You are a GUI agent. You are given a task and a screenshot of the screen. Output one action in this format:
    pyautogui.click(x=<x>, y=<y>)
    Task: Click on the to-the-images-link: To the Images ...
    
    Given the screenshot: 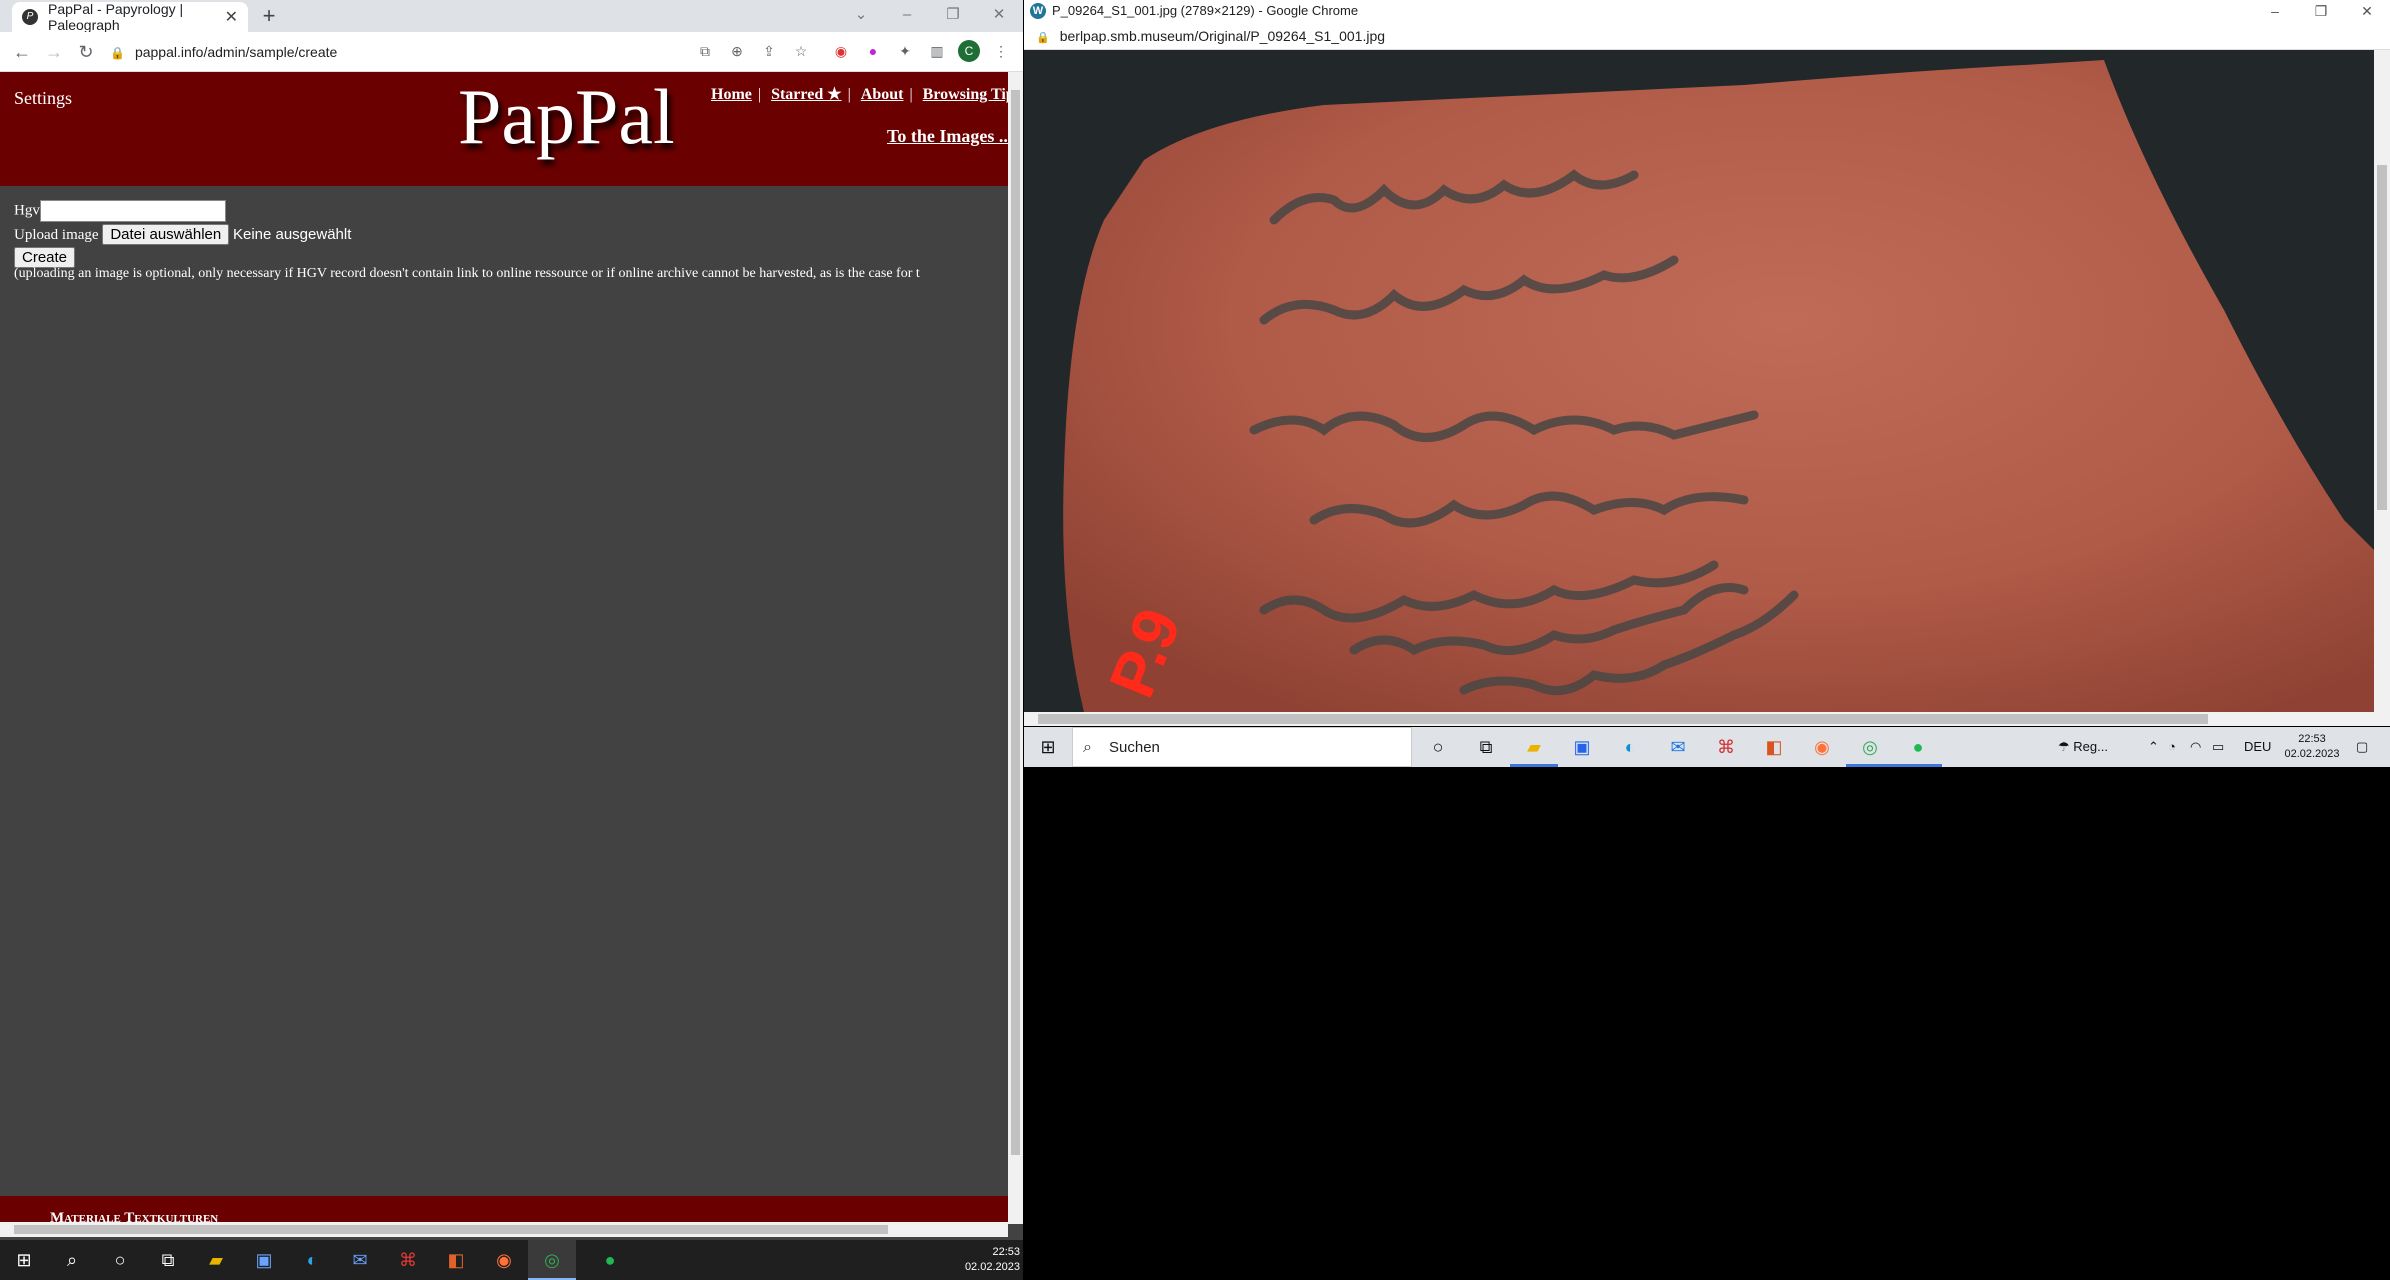 What is the action you would take?
    pyautogui.click(x=949, y=136)
    